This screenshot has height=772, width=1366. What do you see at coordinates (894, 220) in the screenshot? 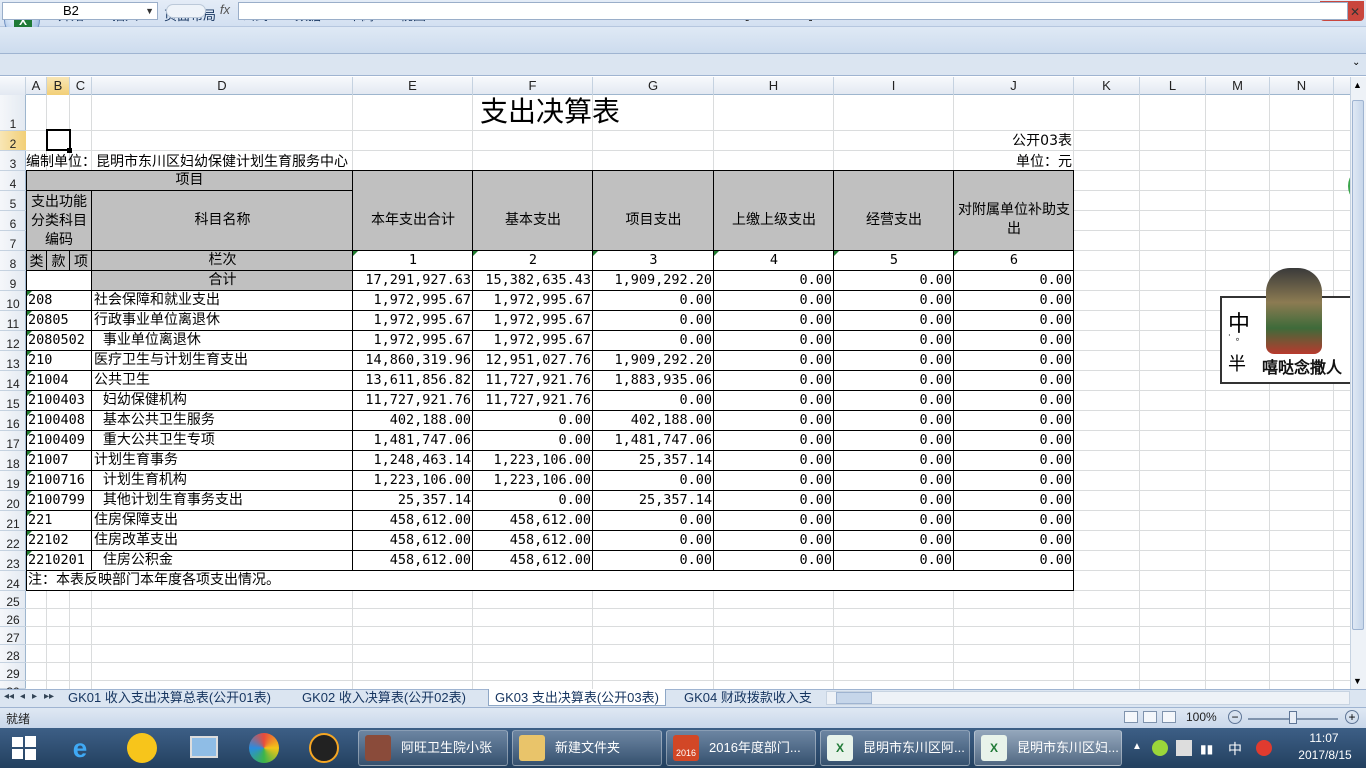
I see `column-heading: 经营支出` at bounding box center [894, 220].